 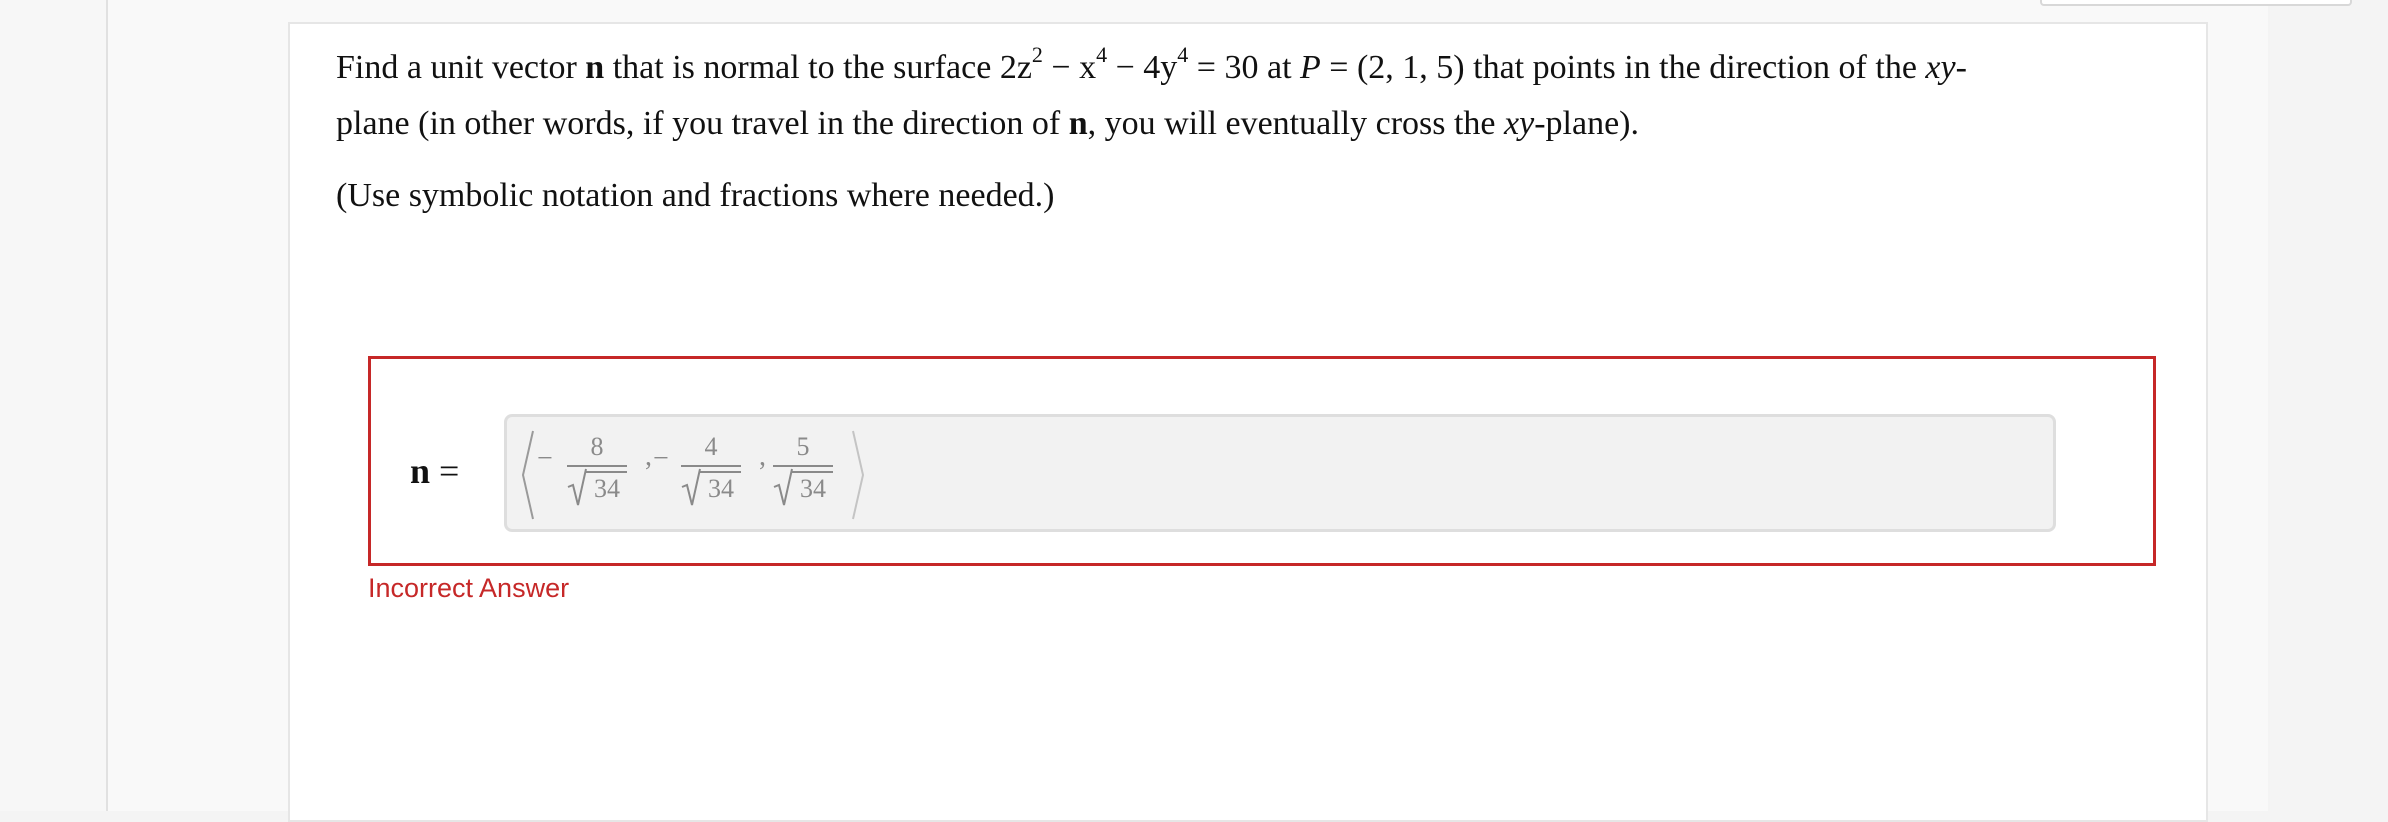 I want to click on top-tab, so click(x=2196, y=3).